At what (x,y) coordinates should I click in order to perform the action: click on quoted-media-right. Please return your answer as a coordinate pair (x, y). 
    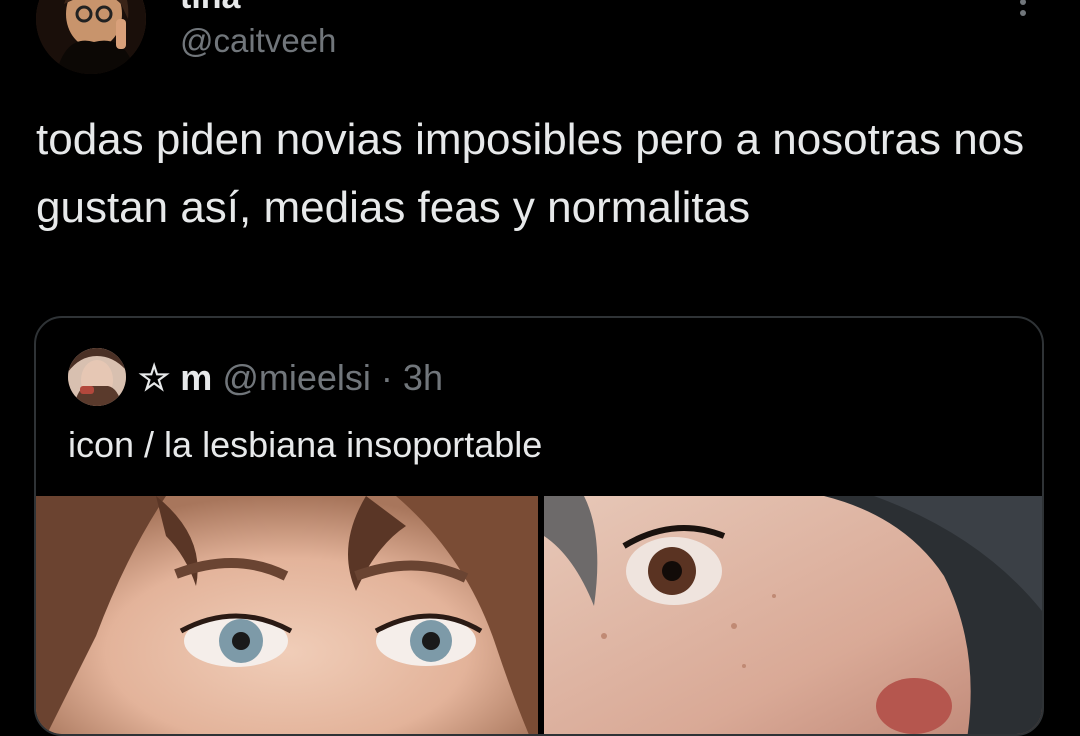
    Looking at the image, I should click on (793, 615).